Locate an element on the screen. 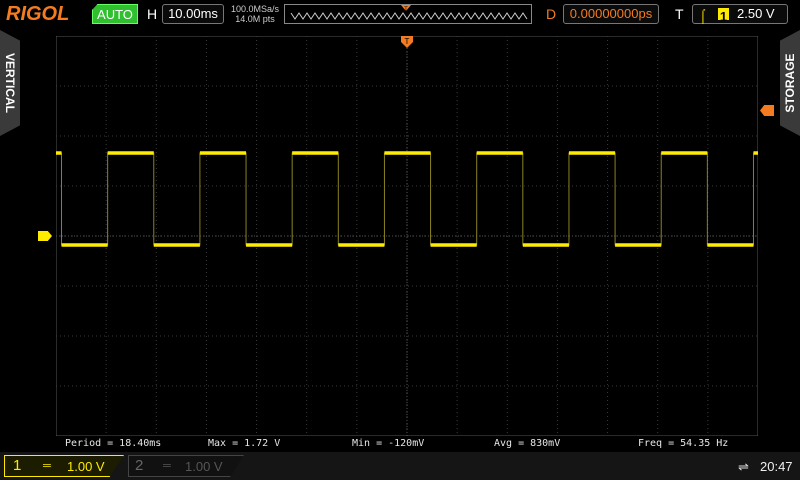  delay-box: 0.00000000ps is located at coordinates (611, 14).